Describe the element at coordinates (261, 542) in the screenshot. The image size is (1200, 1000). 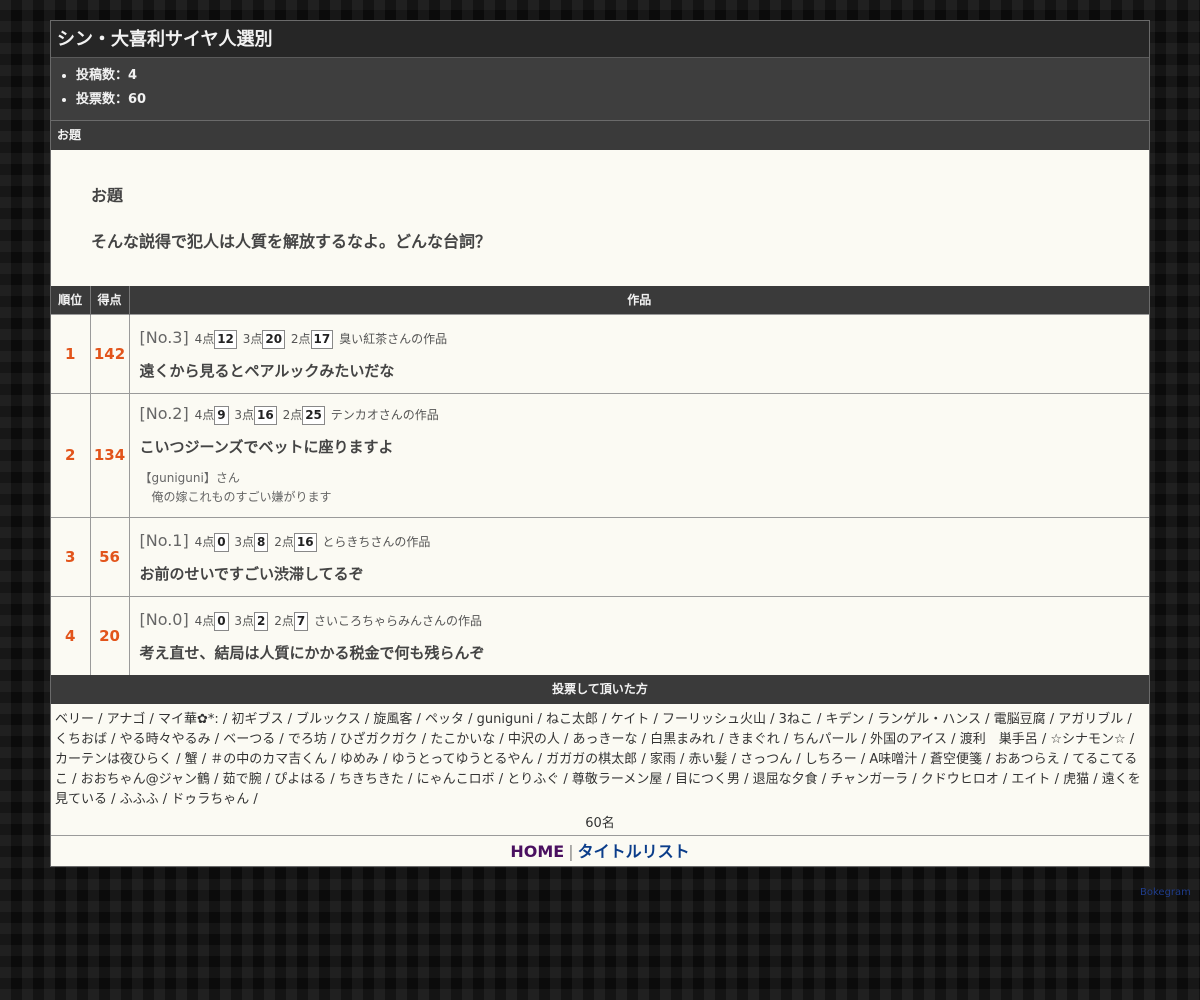
I see `points3-count: 8` at that location.